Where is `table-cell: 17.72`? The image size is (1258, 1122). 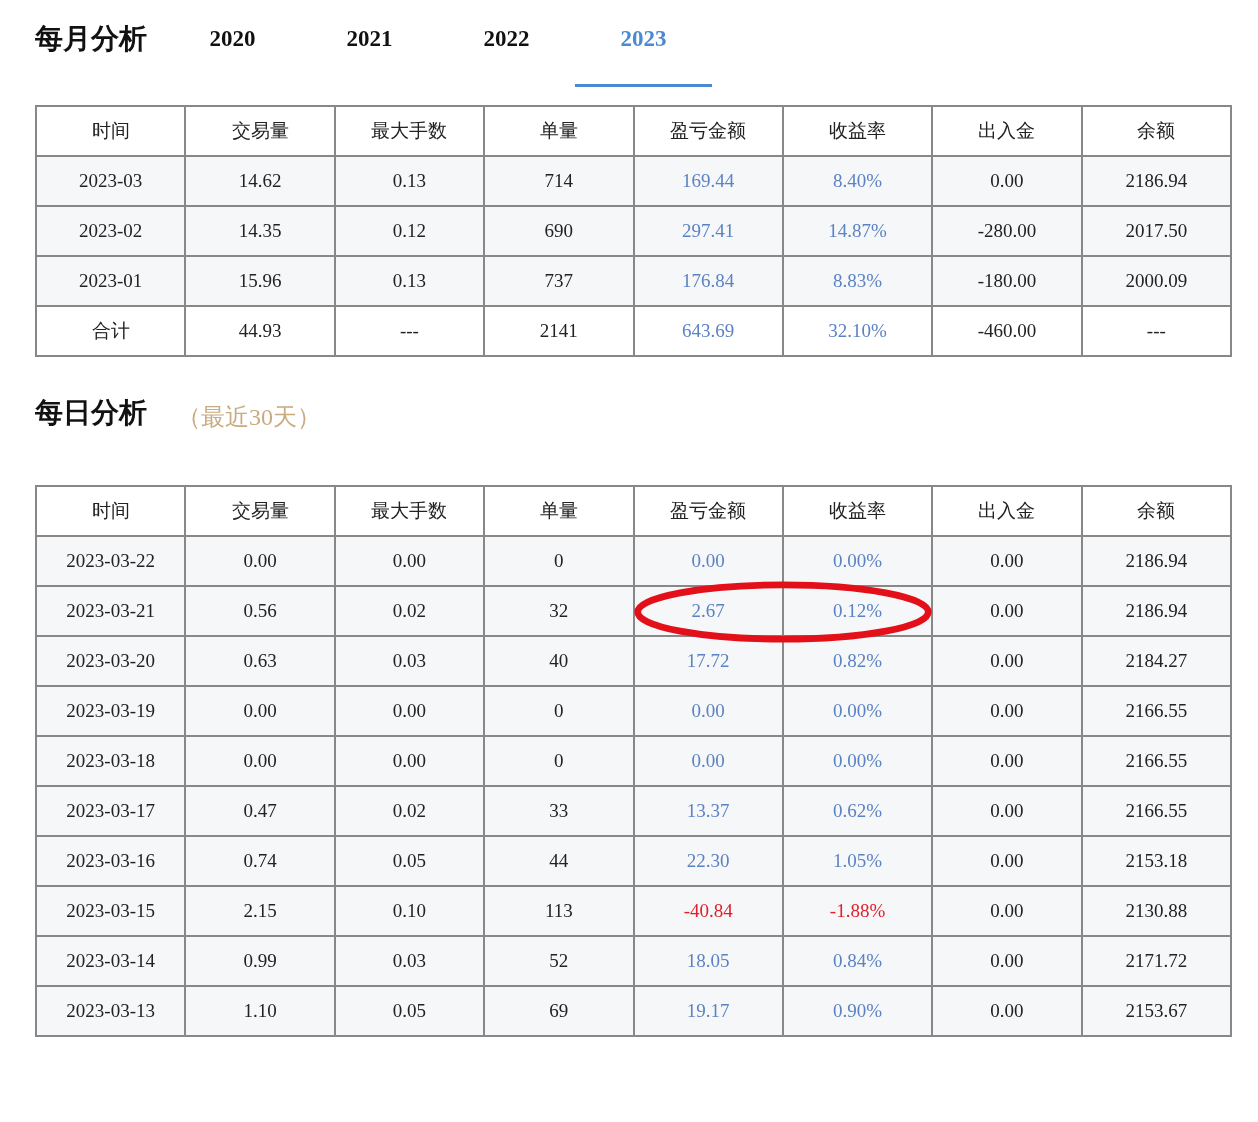 table-cell: 17.72 is located at coordinates (708, 661).